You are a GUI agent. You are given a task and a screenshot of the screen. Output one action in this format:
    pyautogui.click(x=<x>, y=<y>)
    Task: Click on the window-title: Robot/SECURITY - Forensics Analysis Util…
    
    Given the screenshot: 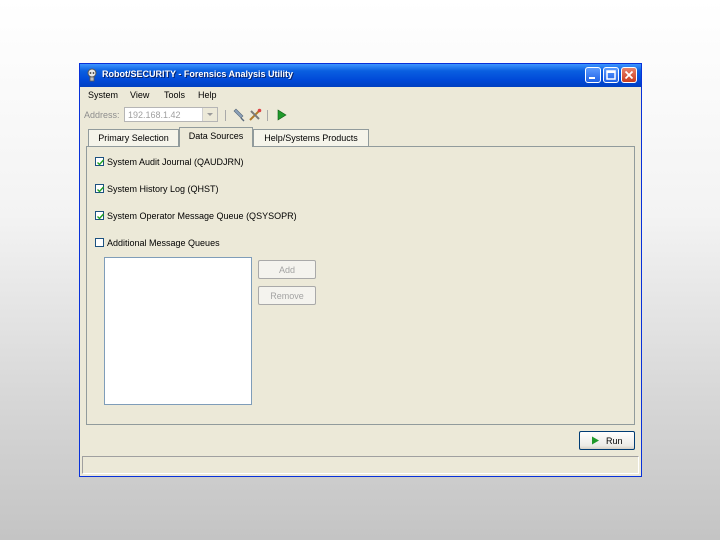 What is the action you would take?
    pyautogui.click(x=198, y=74)
    